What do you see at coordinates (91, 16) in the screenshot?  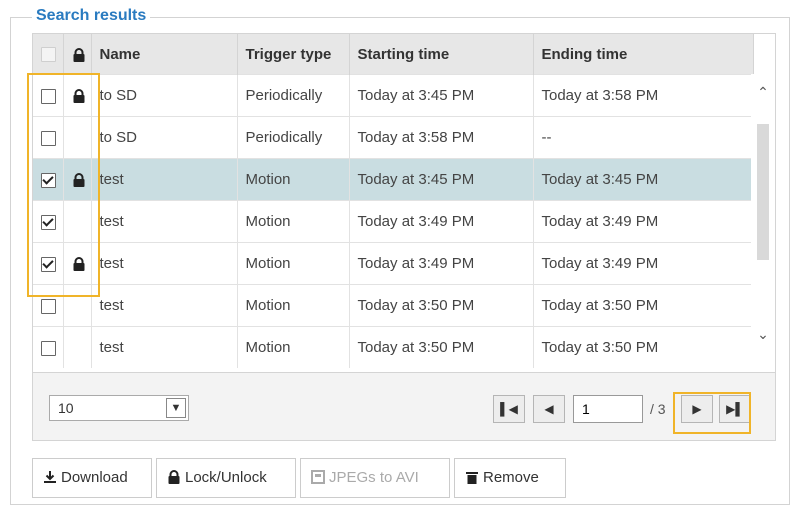 I see `panel-title: Search results` at bounding box center [91, 16].